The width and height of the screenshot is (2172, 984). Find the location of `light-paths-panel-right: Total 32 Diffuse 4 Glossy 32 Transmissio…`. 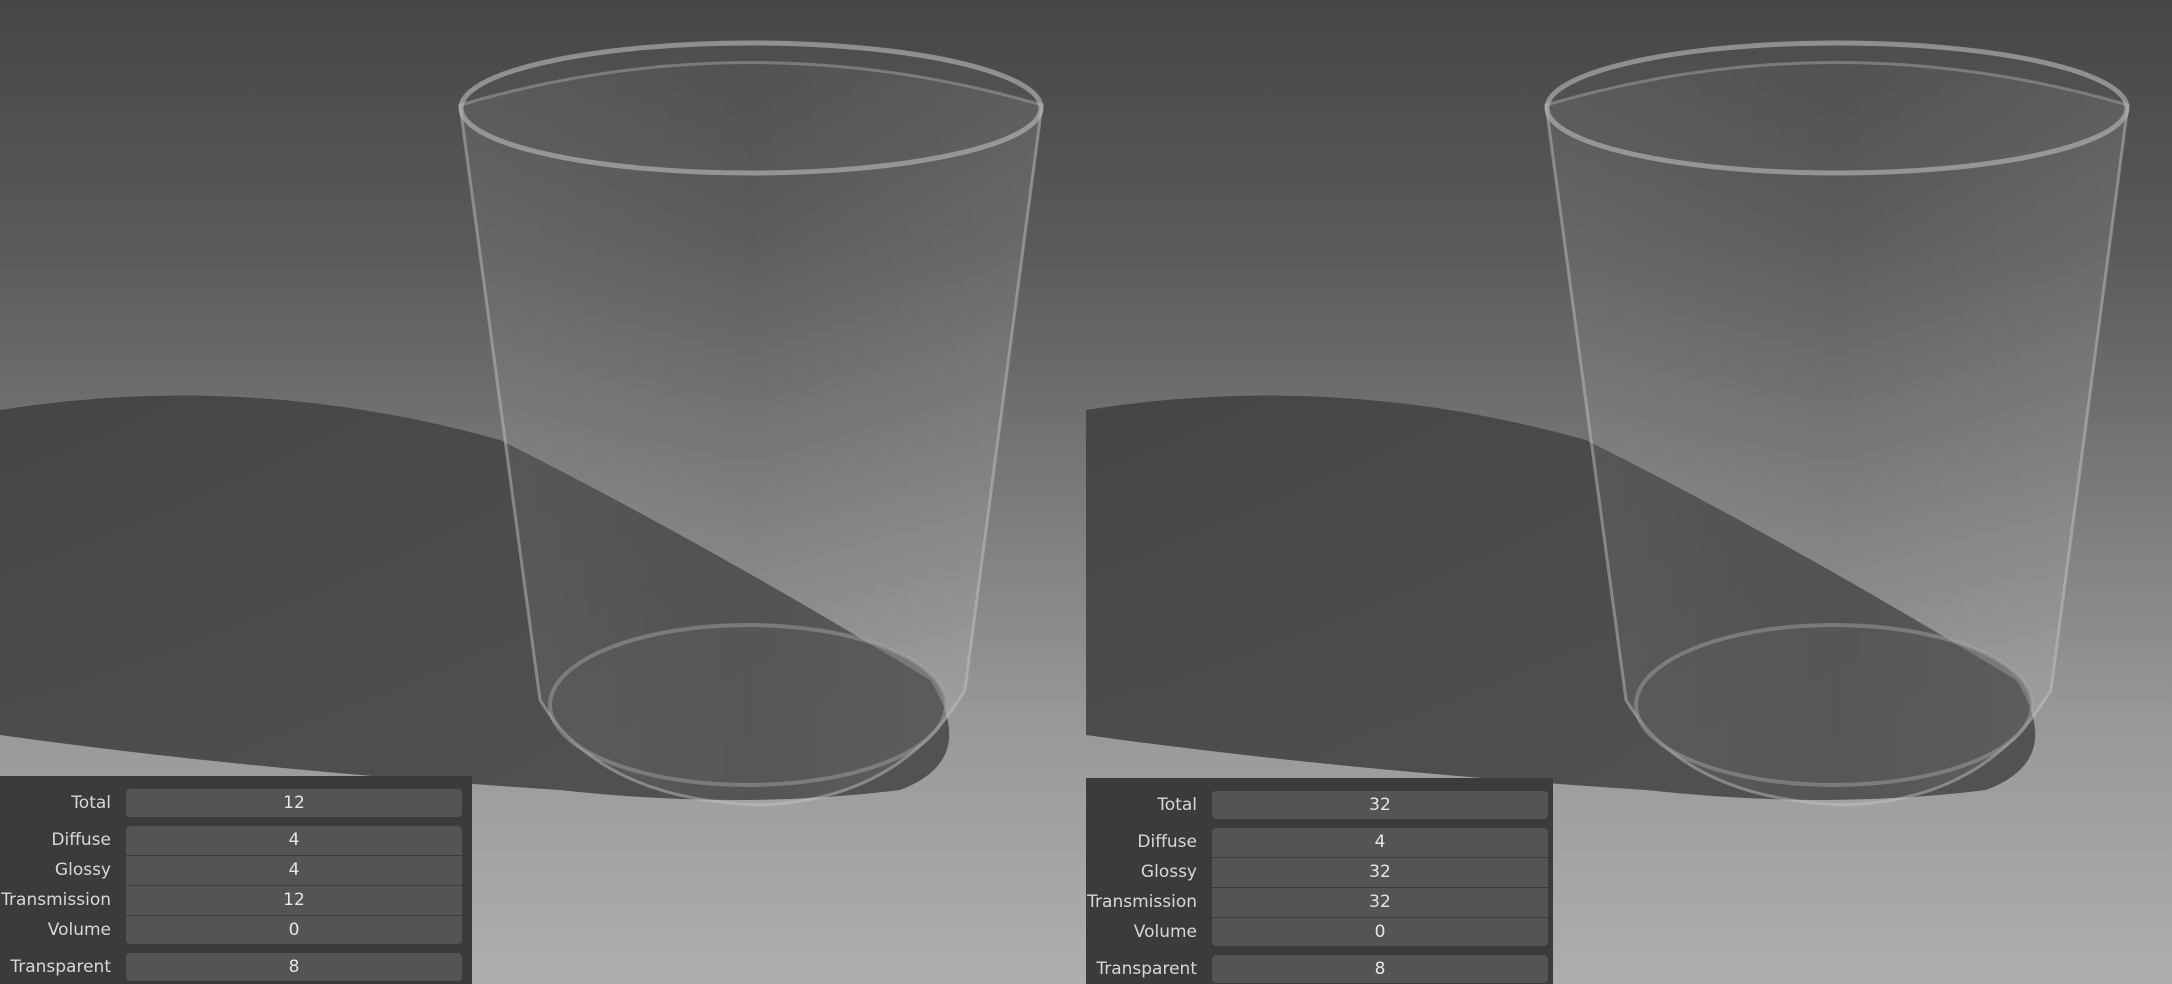

light-paths-panel-right: Total 32 Diffuse 4 Glossy 32 Transmissio… is located at coordinates (1319, 881).